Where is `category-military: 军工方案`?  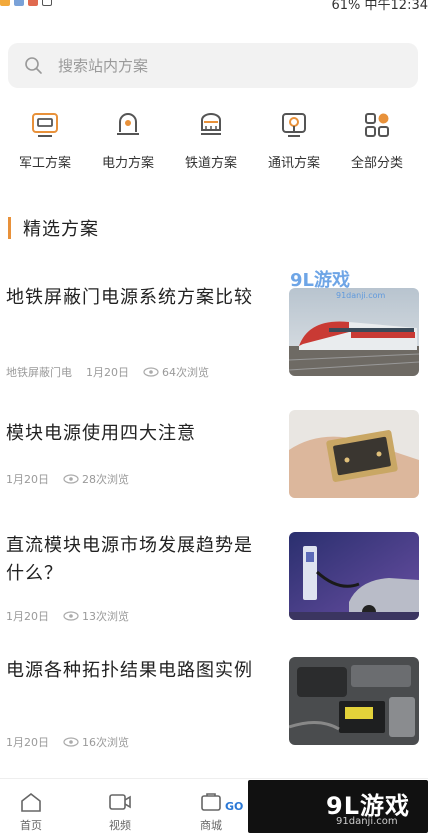
category-military: 军工方案 is located at coordinates (45, 140).